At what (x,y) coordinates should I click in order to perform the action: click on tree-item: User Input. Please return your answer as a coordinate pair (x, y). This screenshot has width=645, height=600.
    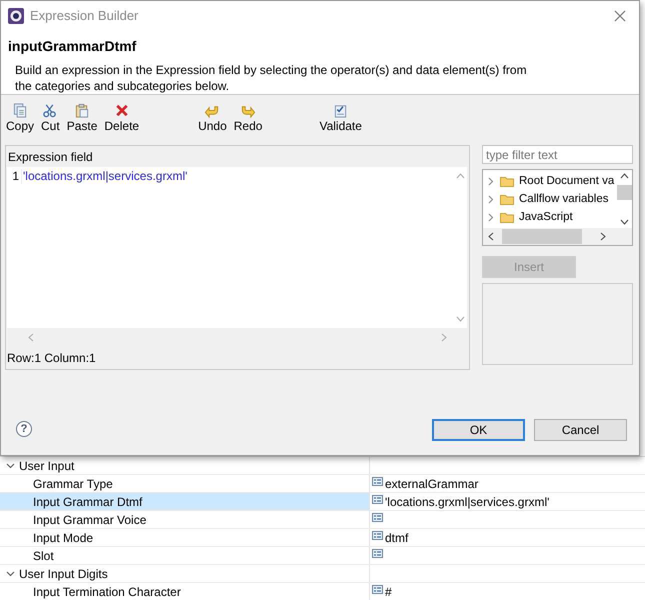
    Looking at the image, I should click on (185, 465).